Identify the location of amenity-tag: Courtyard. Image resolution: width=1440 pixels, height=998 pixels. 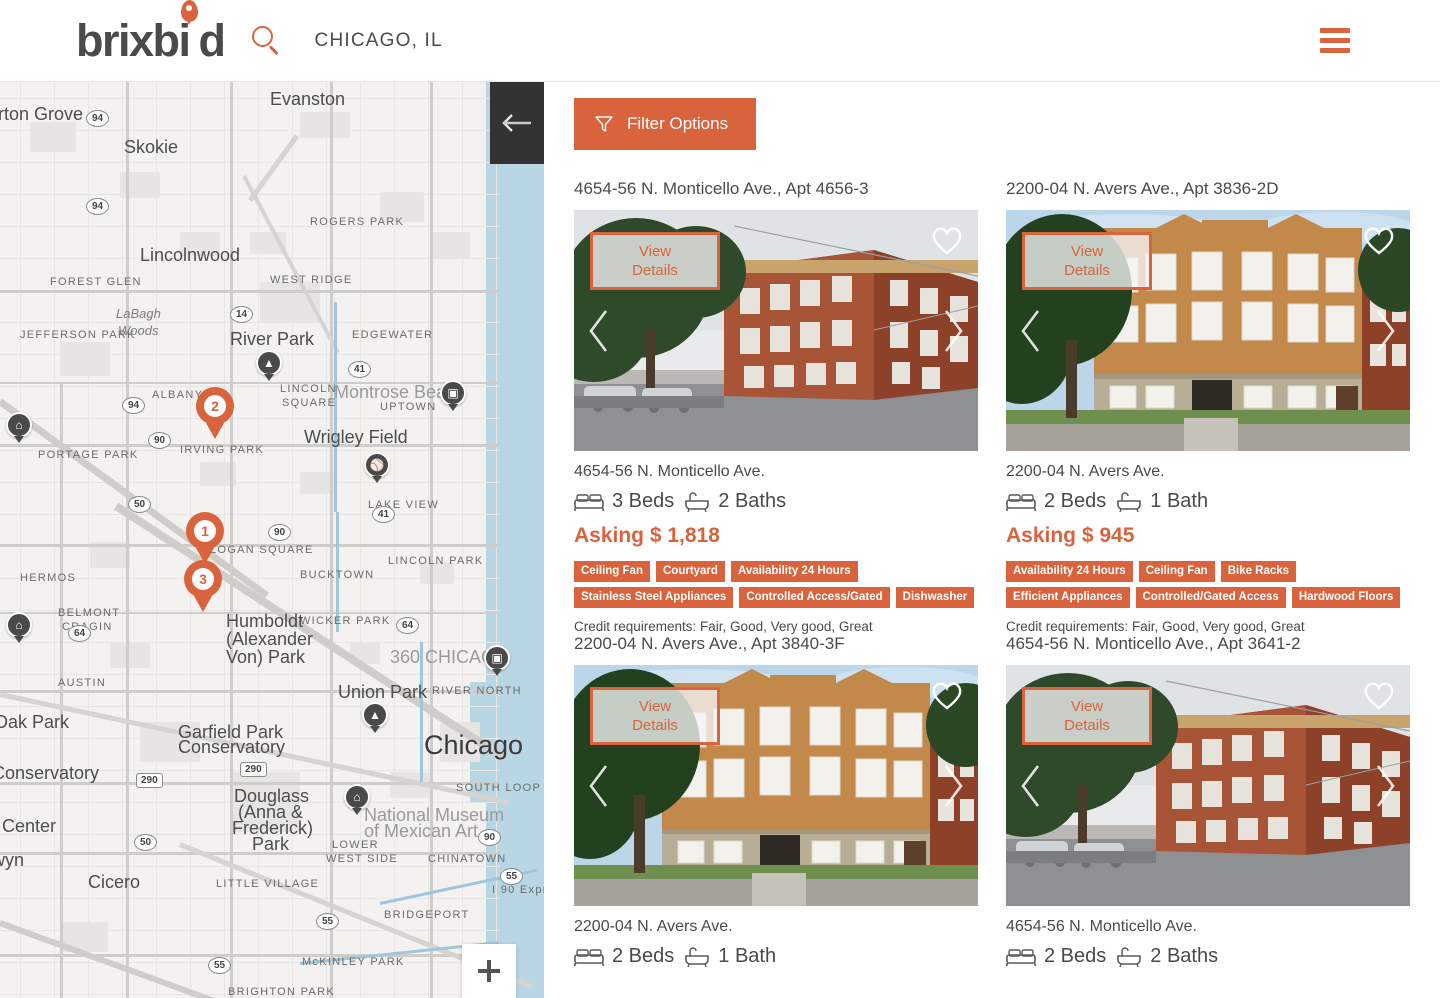
(690, 571).